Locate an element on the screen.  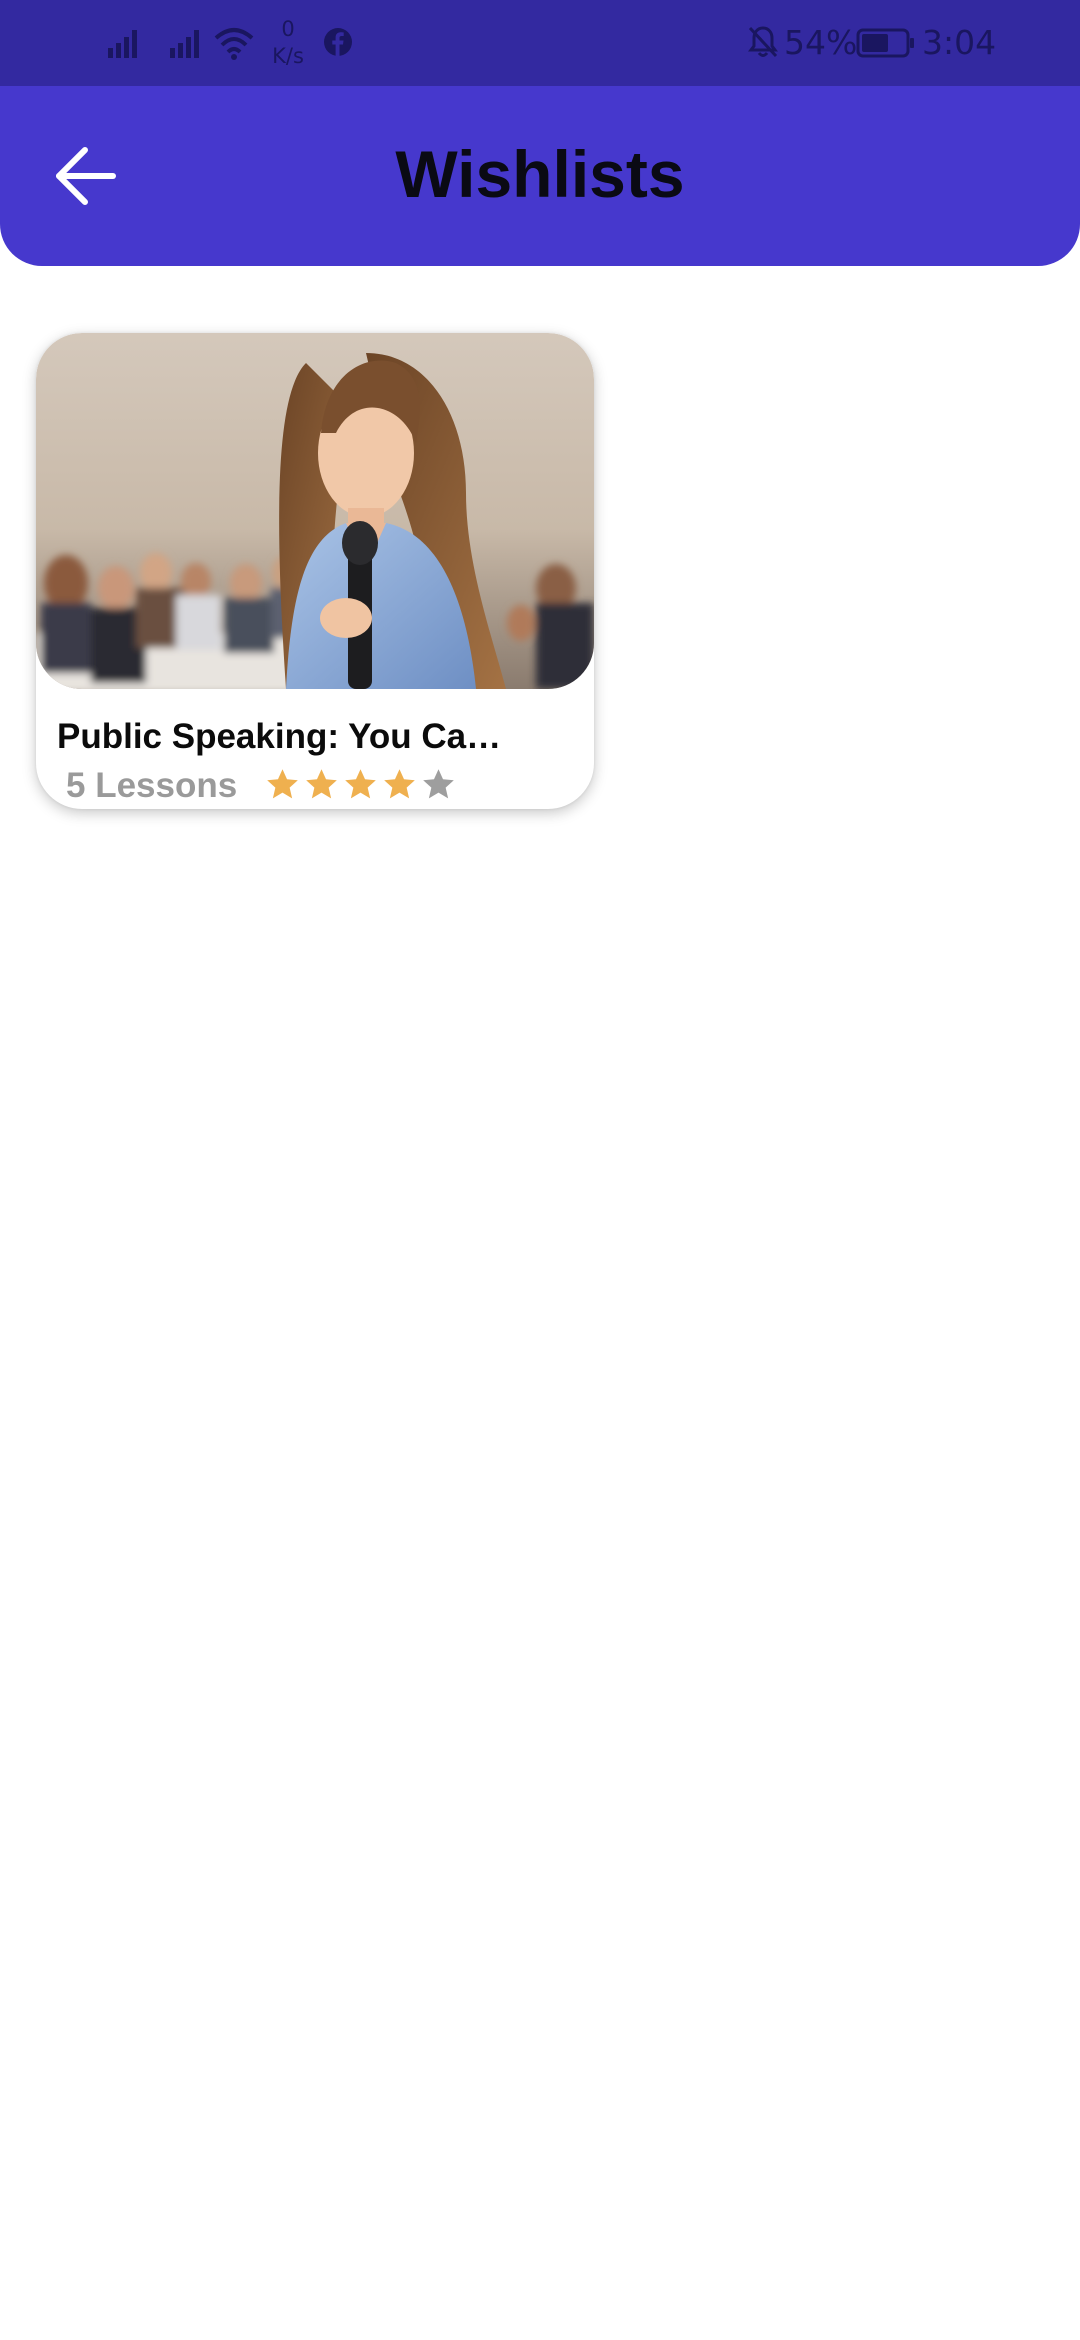
wishlist-course-card: Public Speaking: You Ca… 5 Lessons is located at coordinates (315, 571).